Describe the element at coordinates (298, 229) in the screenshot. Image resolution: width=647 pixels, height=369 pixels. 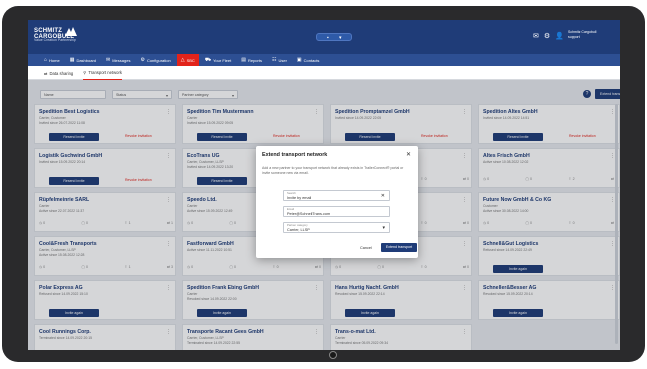
I see `field-value: Carrier, LLSP` at that location.